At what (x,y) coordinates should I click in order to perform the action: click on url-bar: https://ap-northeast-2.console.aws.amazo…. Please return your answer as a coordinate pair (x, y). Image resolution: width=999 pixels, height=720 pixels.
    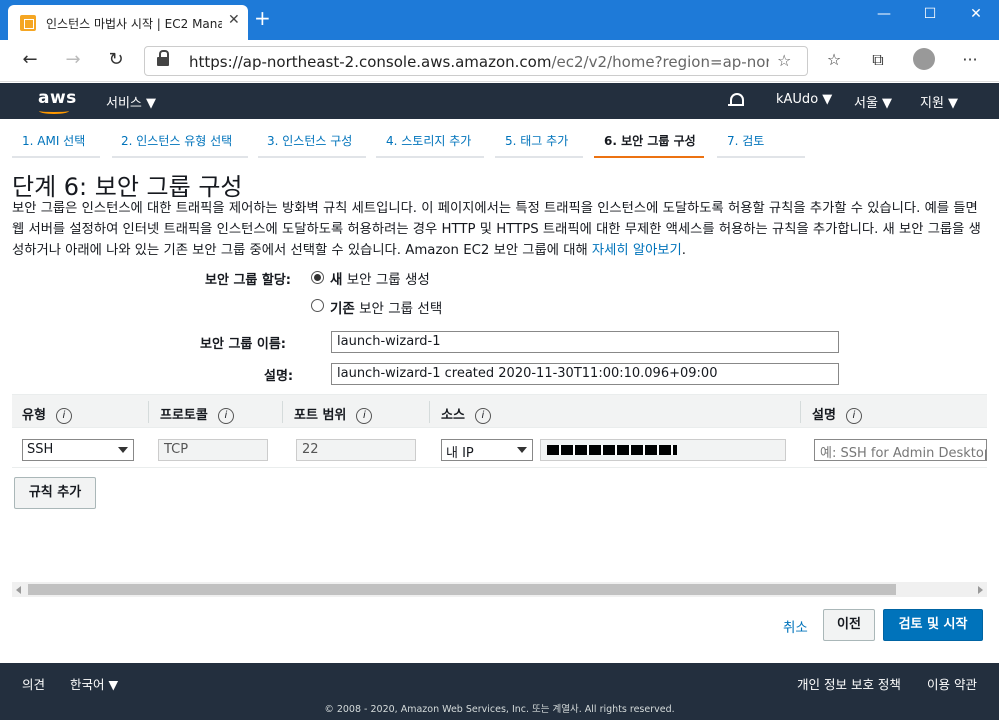
    Looking at the image, I should click on (476, 61).